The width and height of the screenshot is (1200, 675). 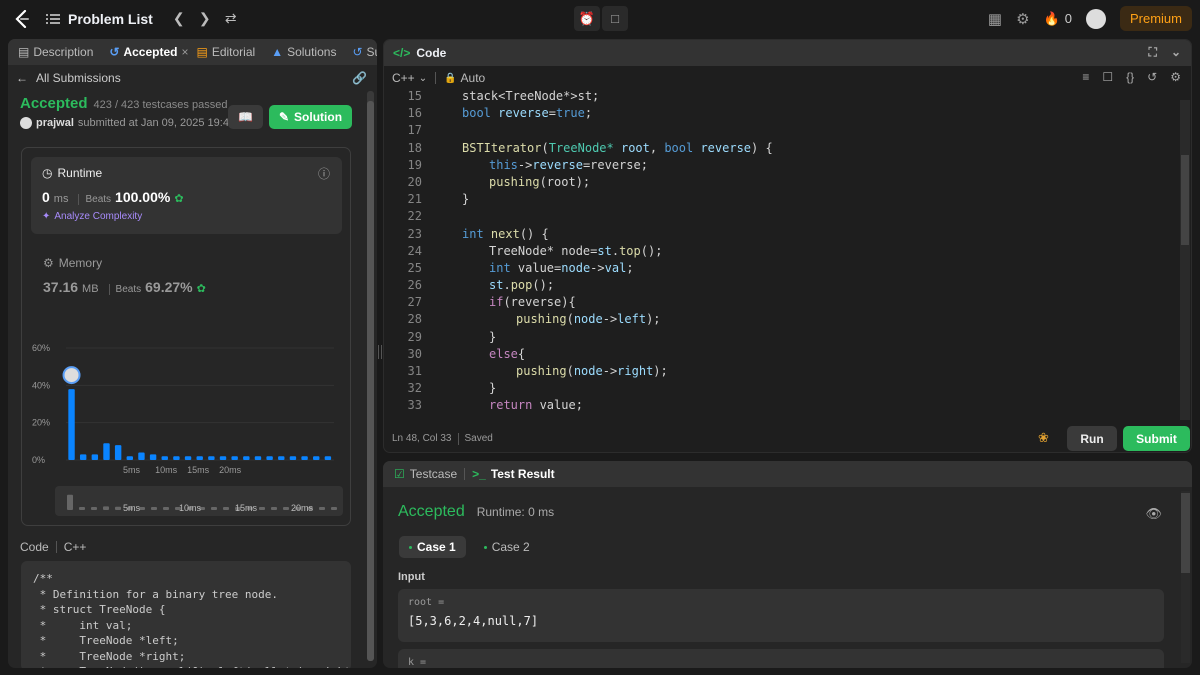 What do you see at coordinates (442, 216) in the screenshot?
I see `line-text` at bounding box center [442, 216].